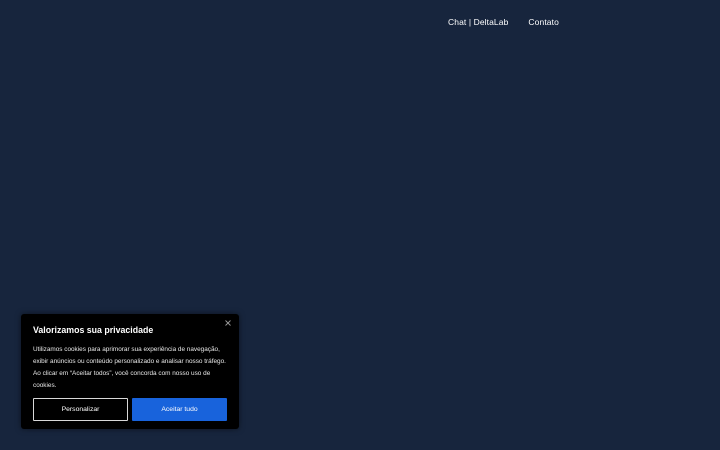  Describe the element at coordinates (478, 22) in the screenshot. I see `nav-link-chat-deltalab: Chat | DeltaLab` at that location.